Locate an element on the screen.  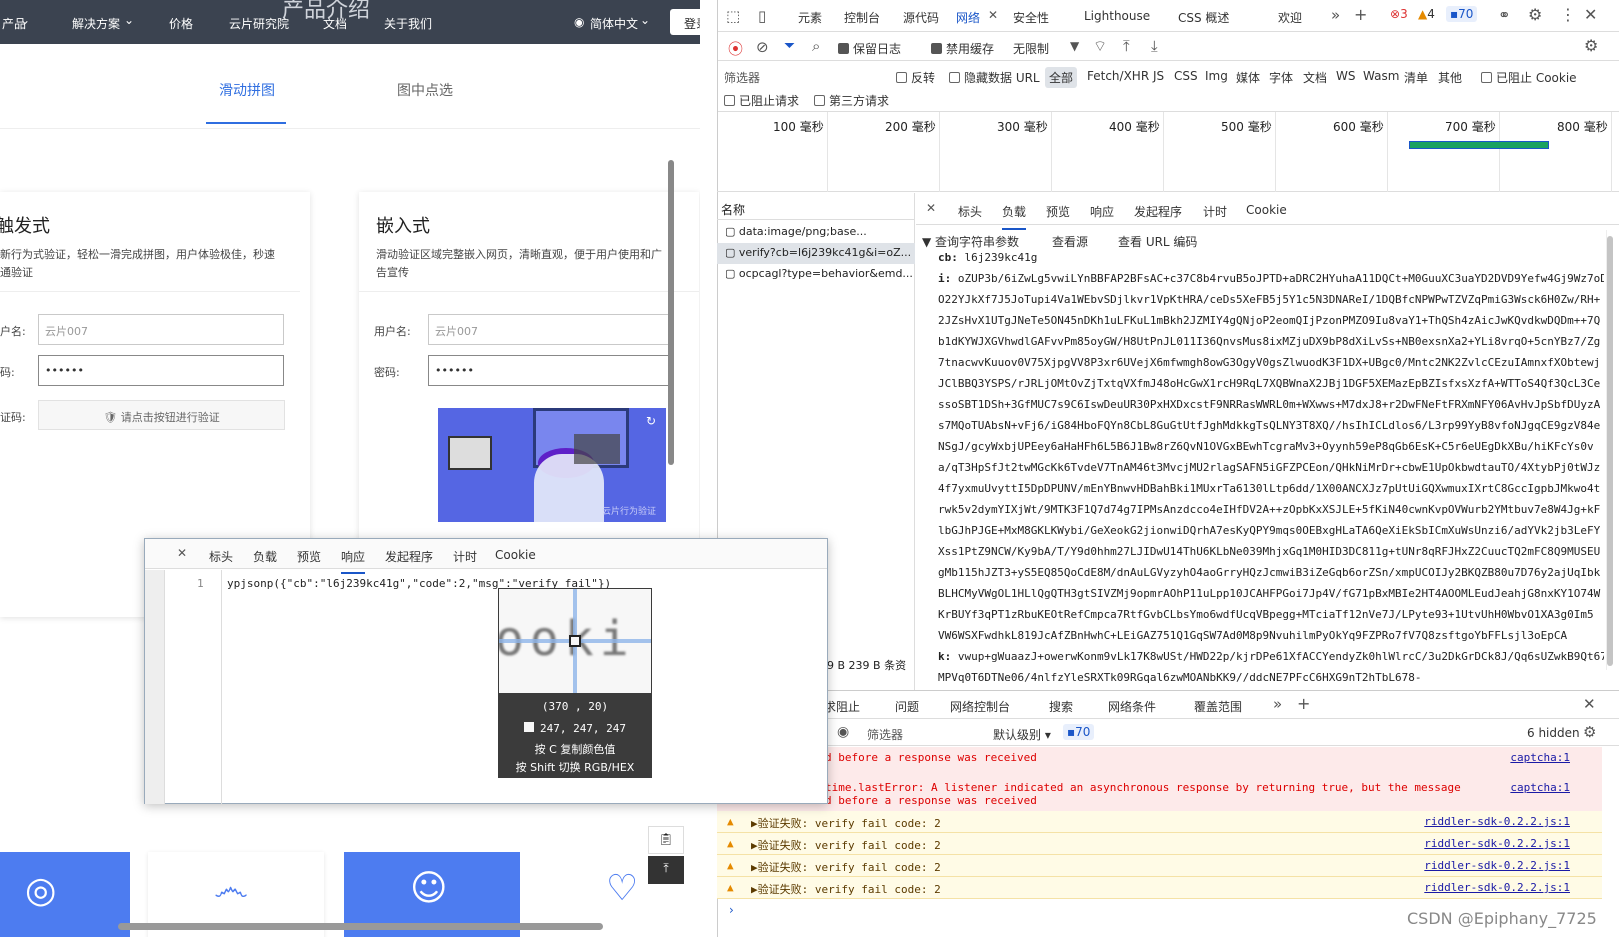
tab-lighthouse: Lighthouse is located at coordinates (1117, 16).